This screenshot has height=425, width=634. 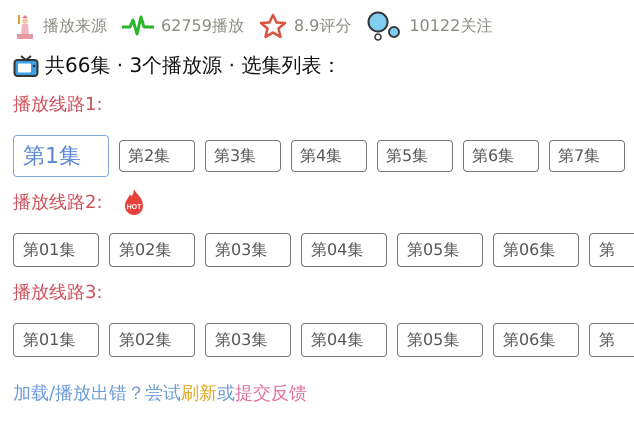 I want to click on episode-button: 第3集, so click(x=243, y=156).